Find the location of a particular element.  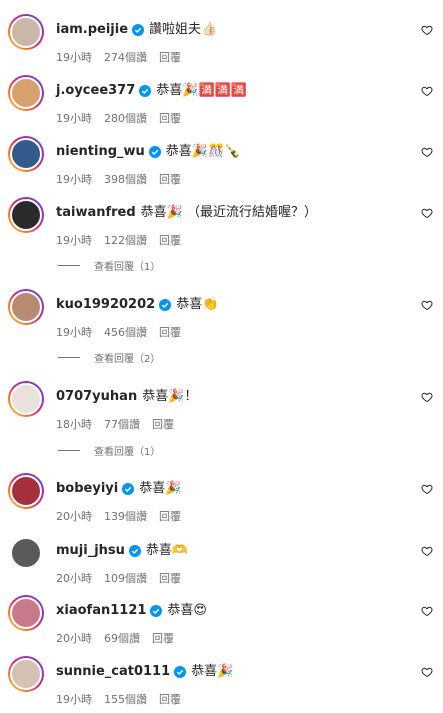

comment-likes: 280個讚 is located at coordinates (125, 118).